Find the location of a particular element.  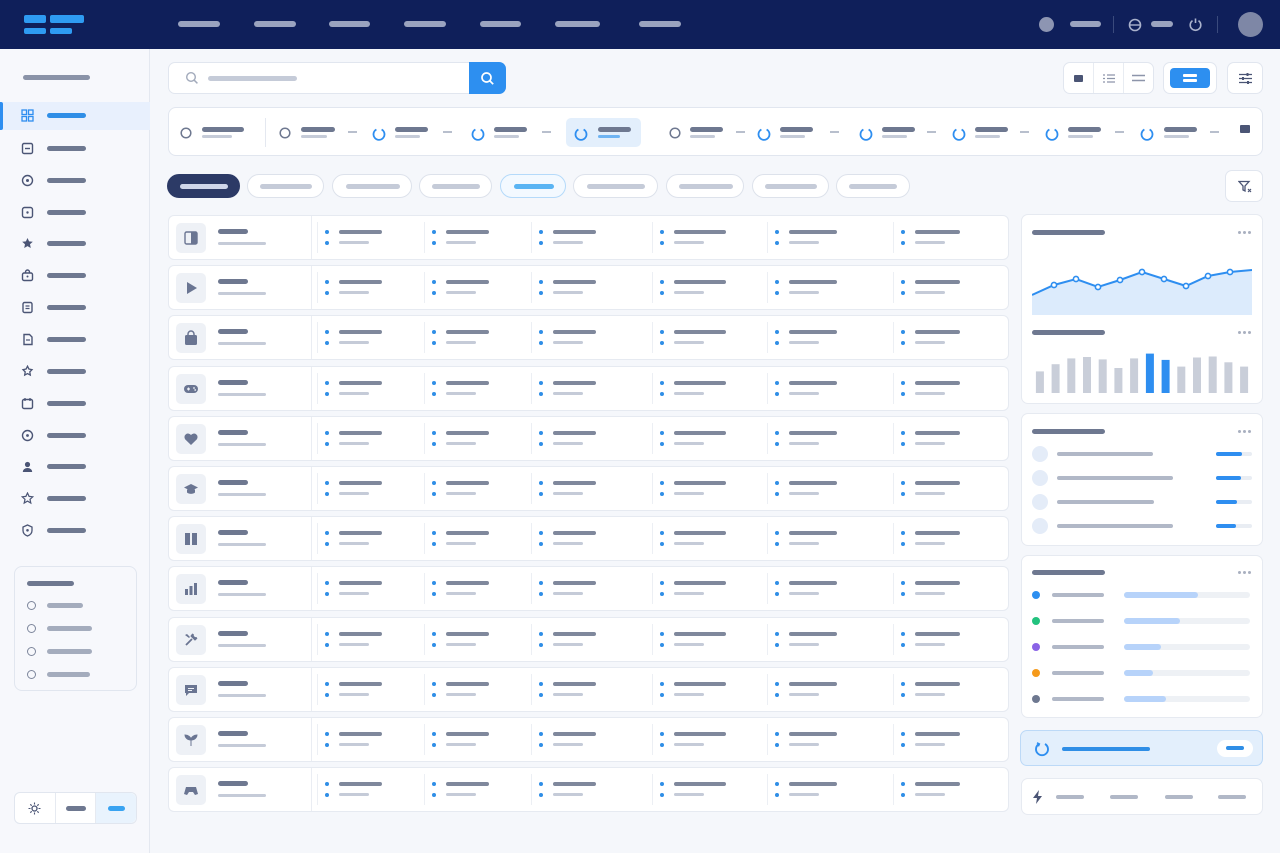

primary-action-button is located at coordinates (1190, 78).